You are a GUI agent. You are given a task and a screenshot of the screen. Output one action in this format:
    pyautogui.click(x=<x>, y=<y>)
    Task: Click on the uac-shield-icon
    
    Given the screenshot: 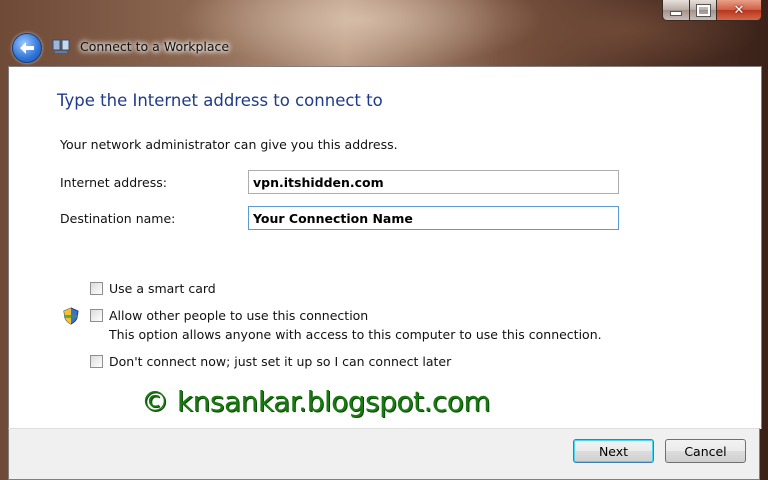 What is the action you would take?
    pyautogui.click(x=71, y=316)
    